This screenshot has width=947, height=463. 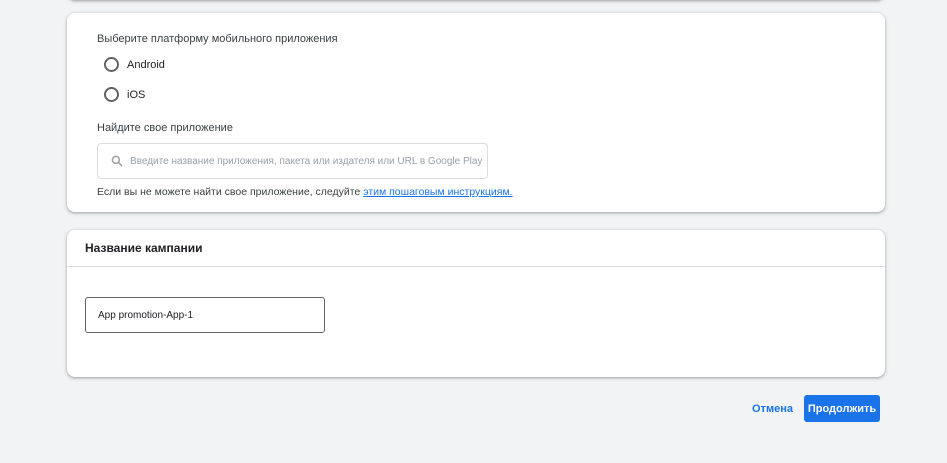 I want to click on instructions-link: этим пошаговым инструкциям., so click(x=437, y=192).